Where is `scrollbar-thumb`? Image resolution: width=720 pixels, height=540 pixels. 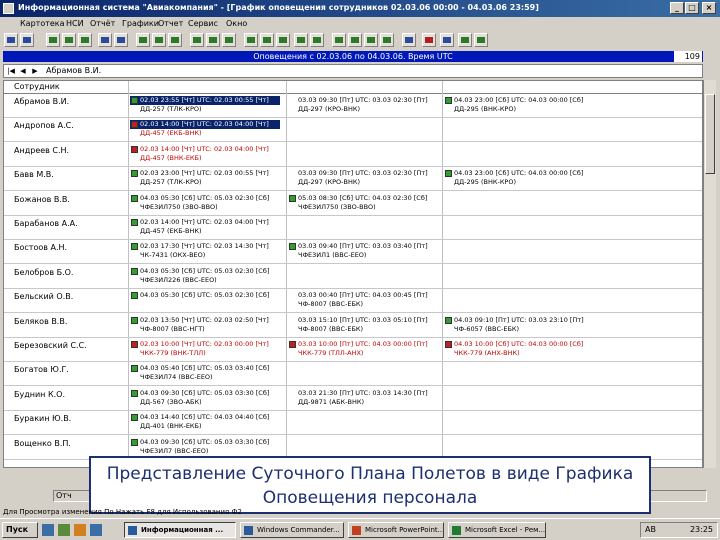 scrollbar-thumb is located at coordinates (710, 134).